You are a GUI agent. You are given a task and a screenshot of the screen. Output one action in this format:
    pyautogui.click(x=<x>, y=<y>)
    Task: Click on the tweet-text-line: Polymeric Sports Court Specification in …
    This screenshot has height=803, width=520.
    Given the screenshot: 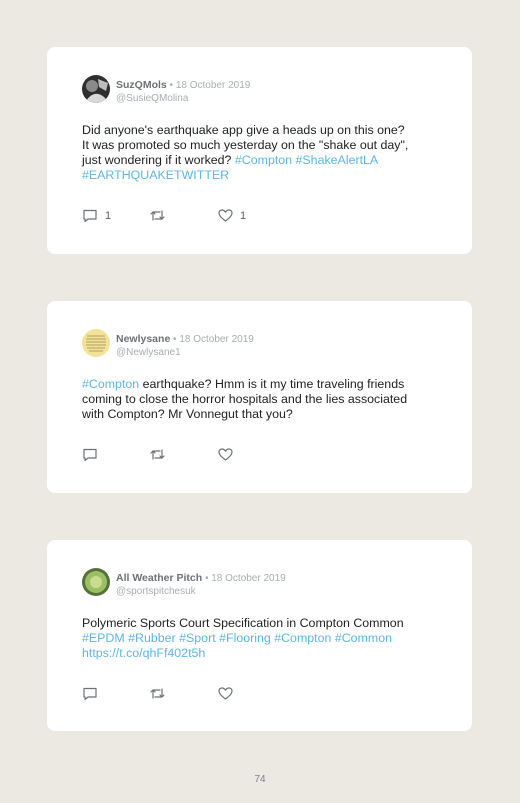 What is the action you would take?
    pyautogui.click(x=243, y=623)
    